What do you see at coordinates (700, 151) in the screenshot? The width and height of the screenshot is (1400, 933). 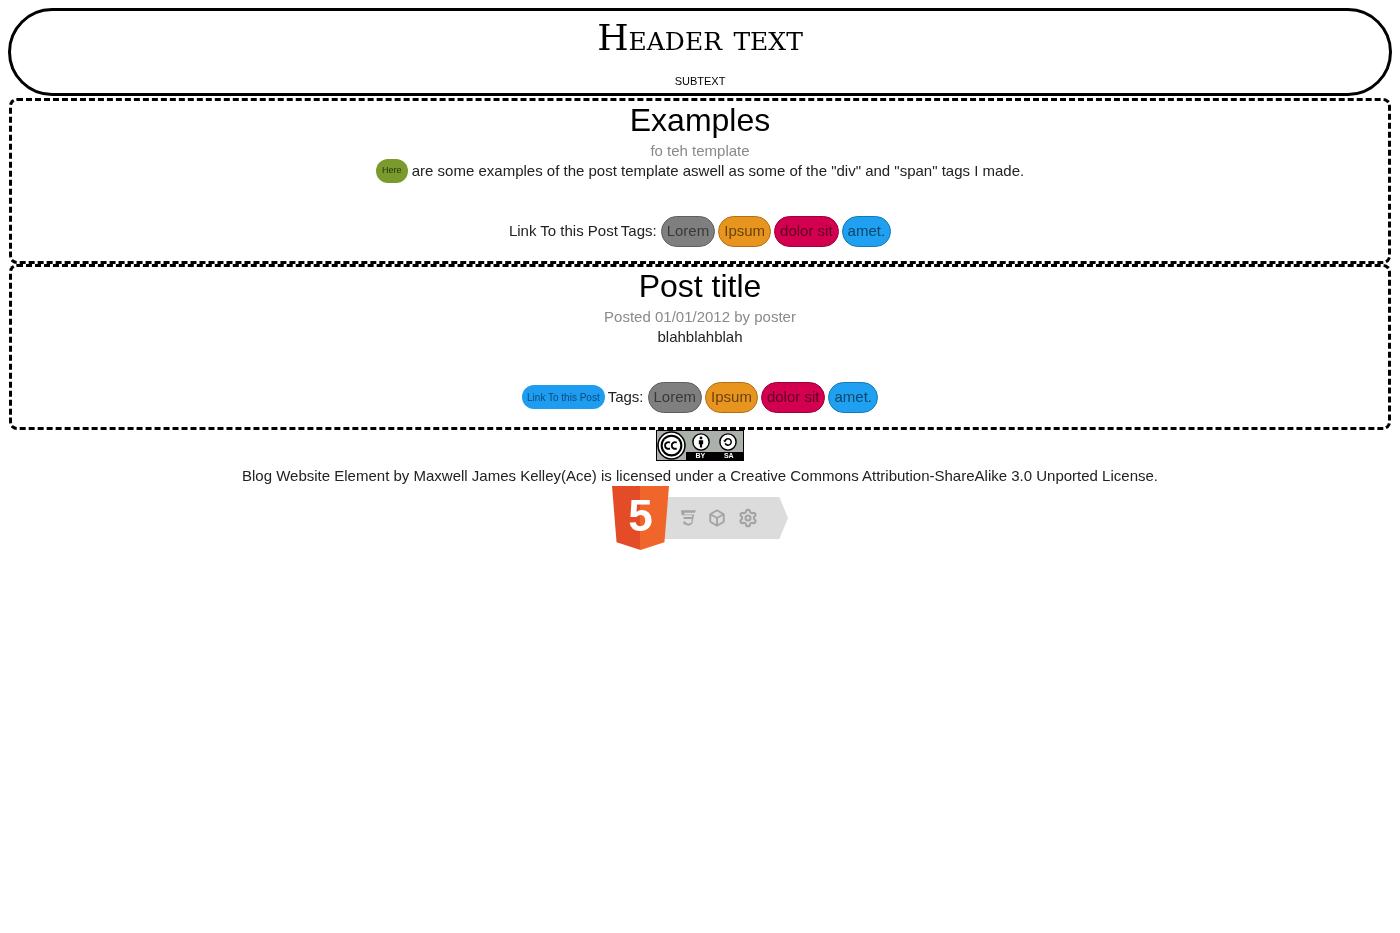 I see `post-meta: fo teh template` at bounding box center [700, 151].